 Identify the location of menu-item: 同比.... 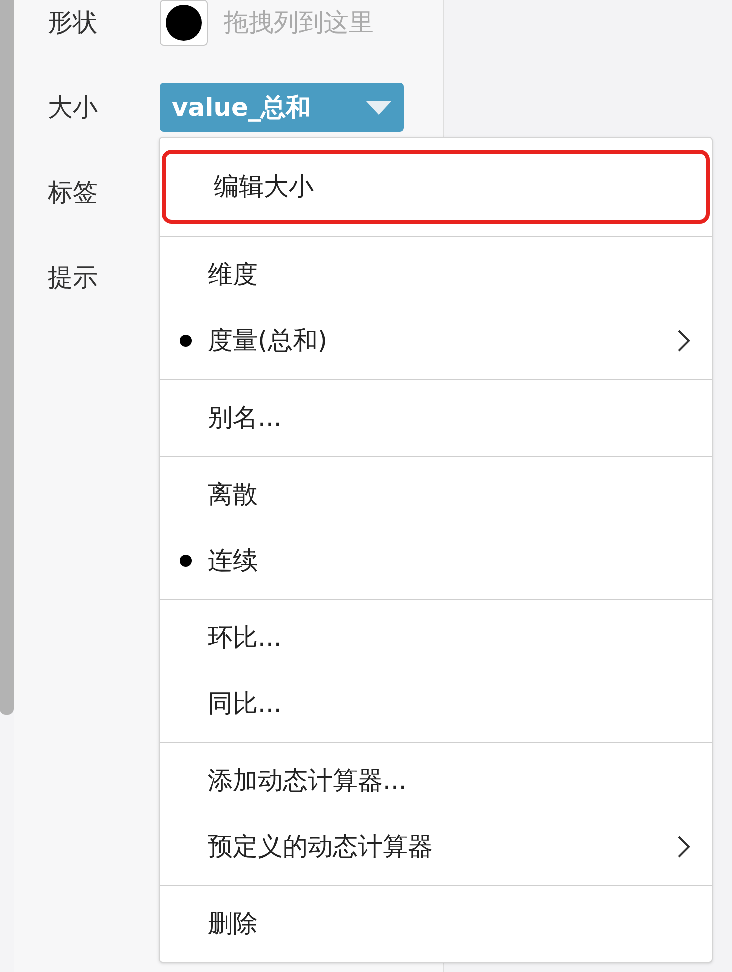
(436, 704).